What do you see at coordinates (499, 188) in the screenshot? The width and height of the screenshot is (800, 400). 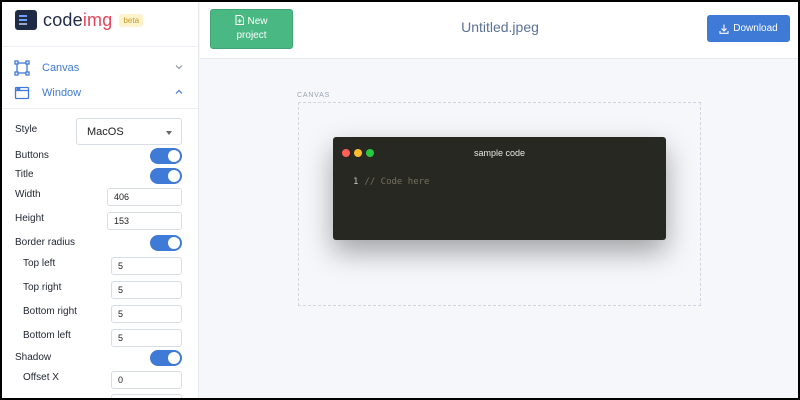 I see `code-window-preview: sample code 1 // Code here` at bounding box center [499, 188].